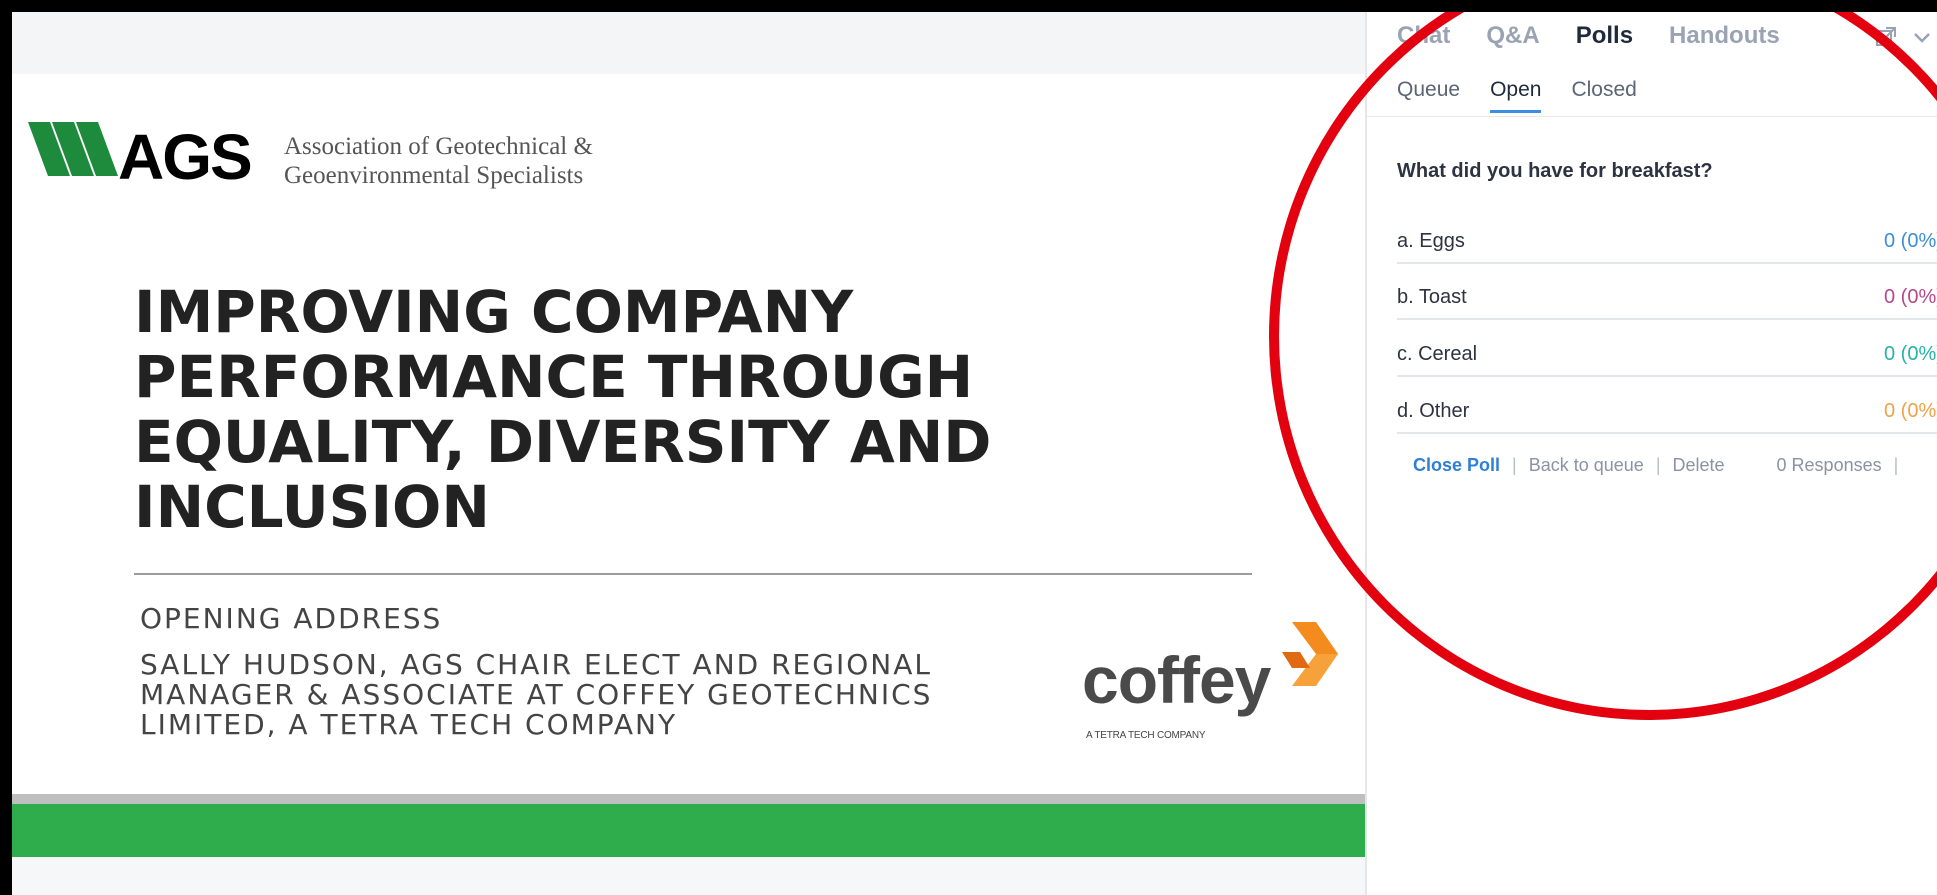  Describe the element at coordinates (1310, 654) in the screenshot. I see `coffey-arrow-icon` at that location.